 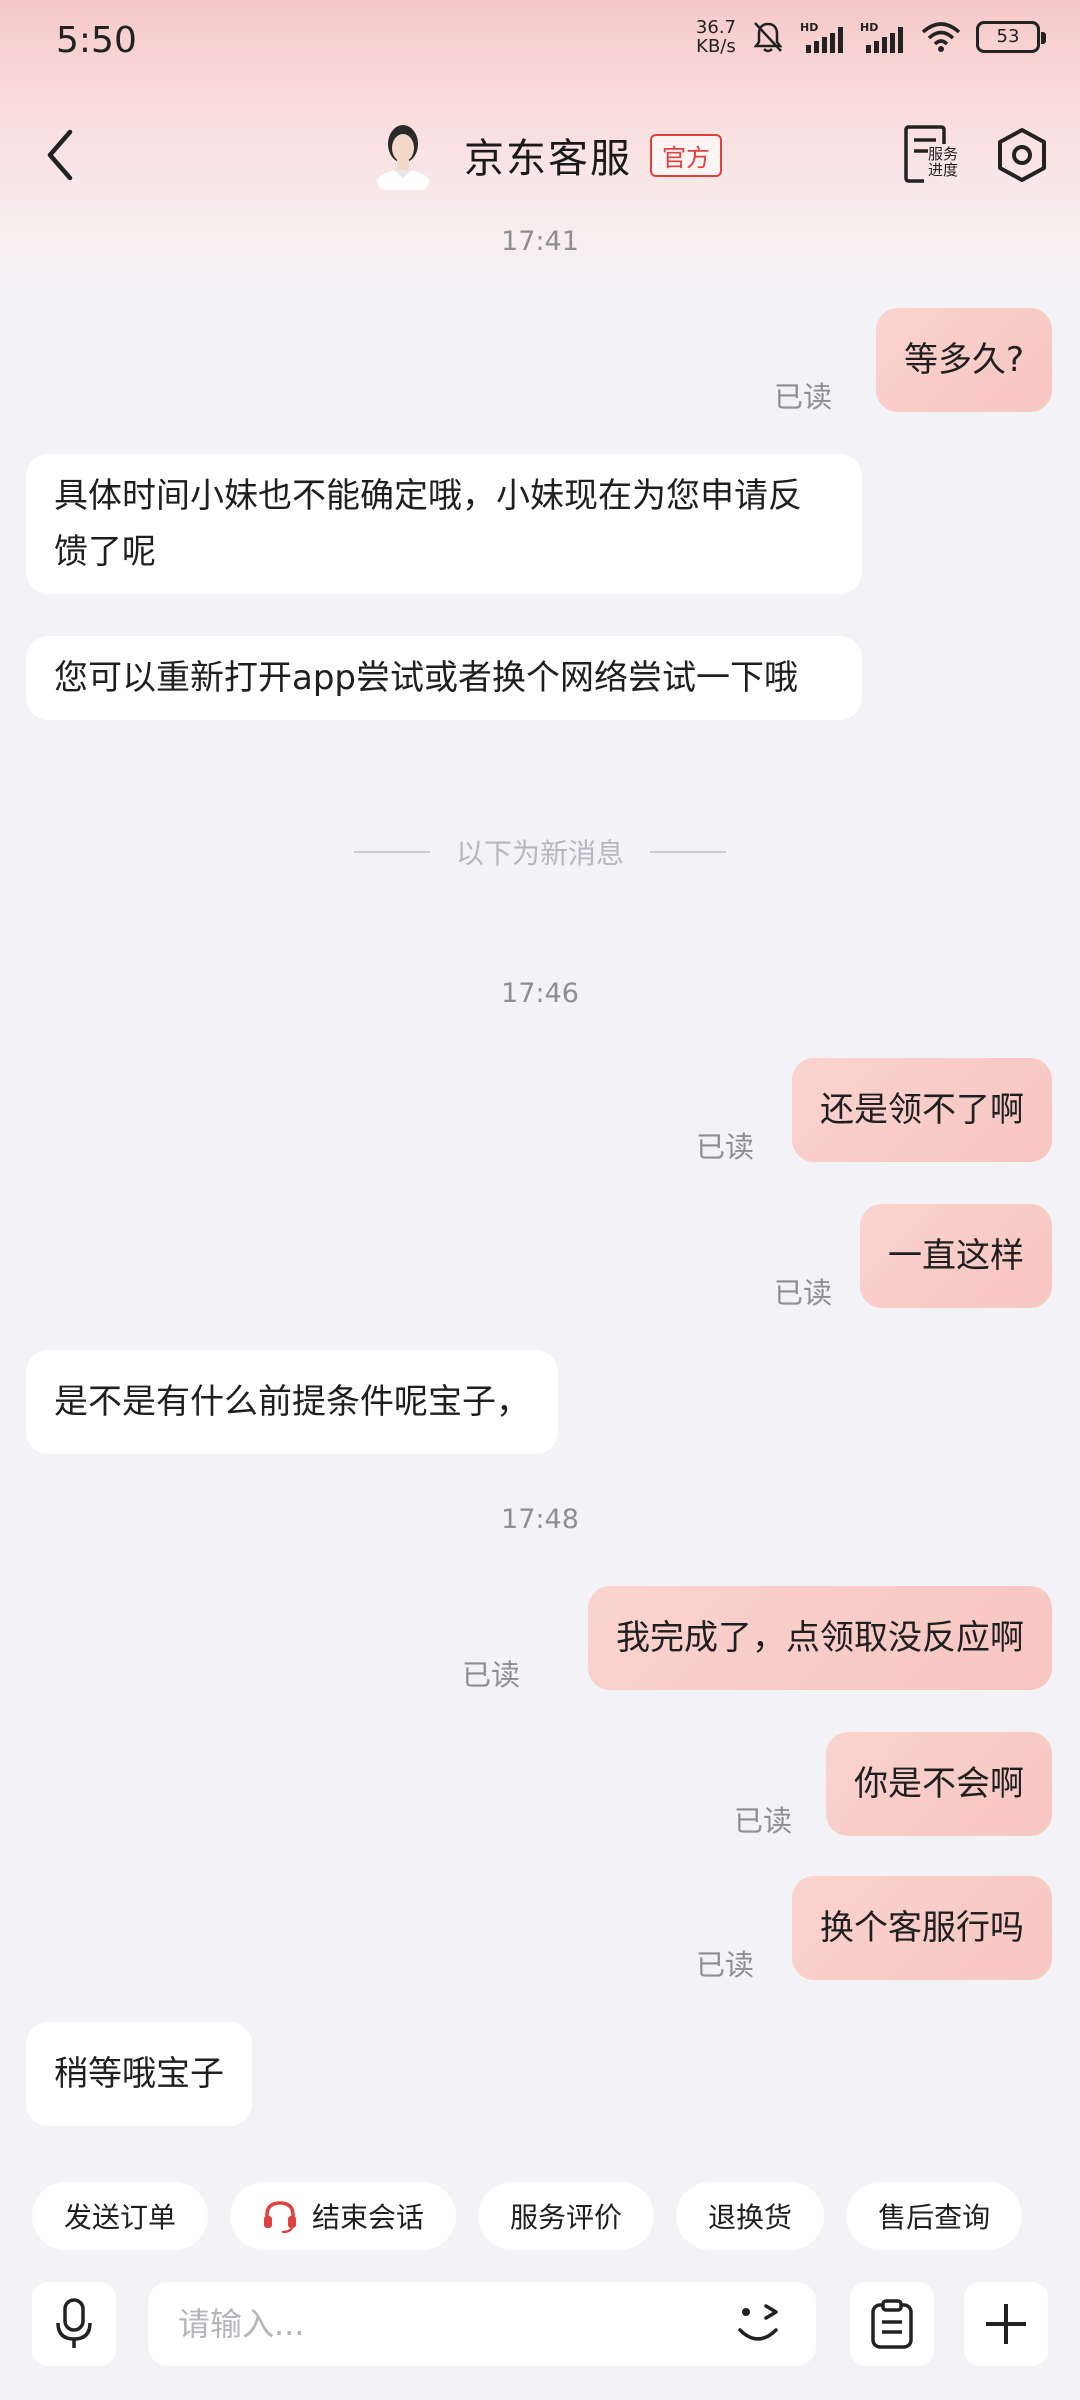 I want to click on status-bar: 5:50 36.7 KB/s HD HD 53, so click(x=540, y=45).